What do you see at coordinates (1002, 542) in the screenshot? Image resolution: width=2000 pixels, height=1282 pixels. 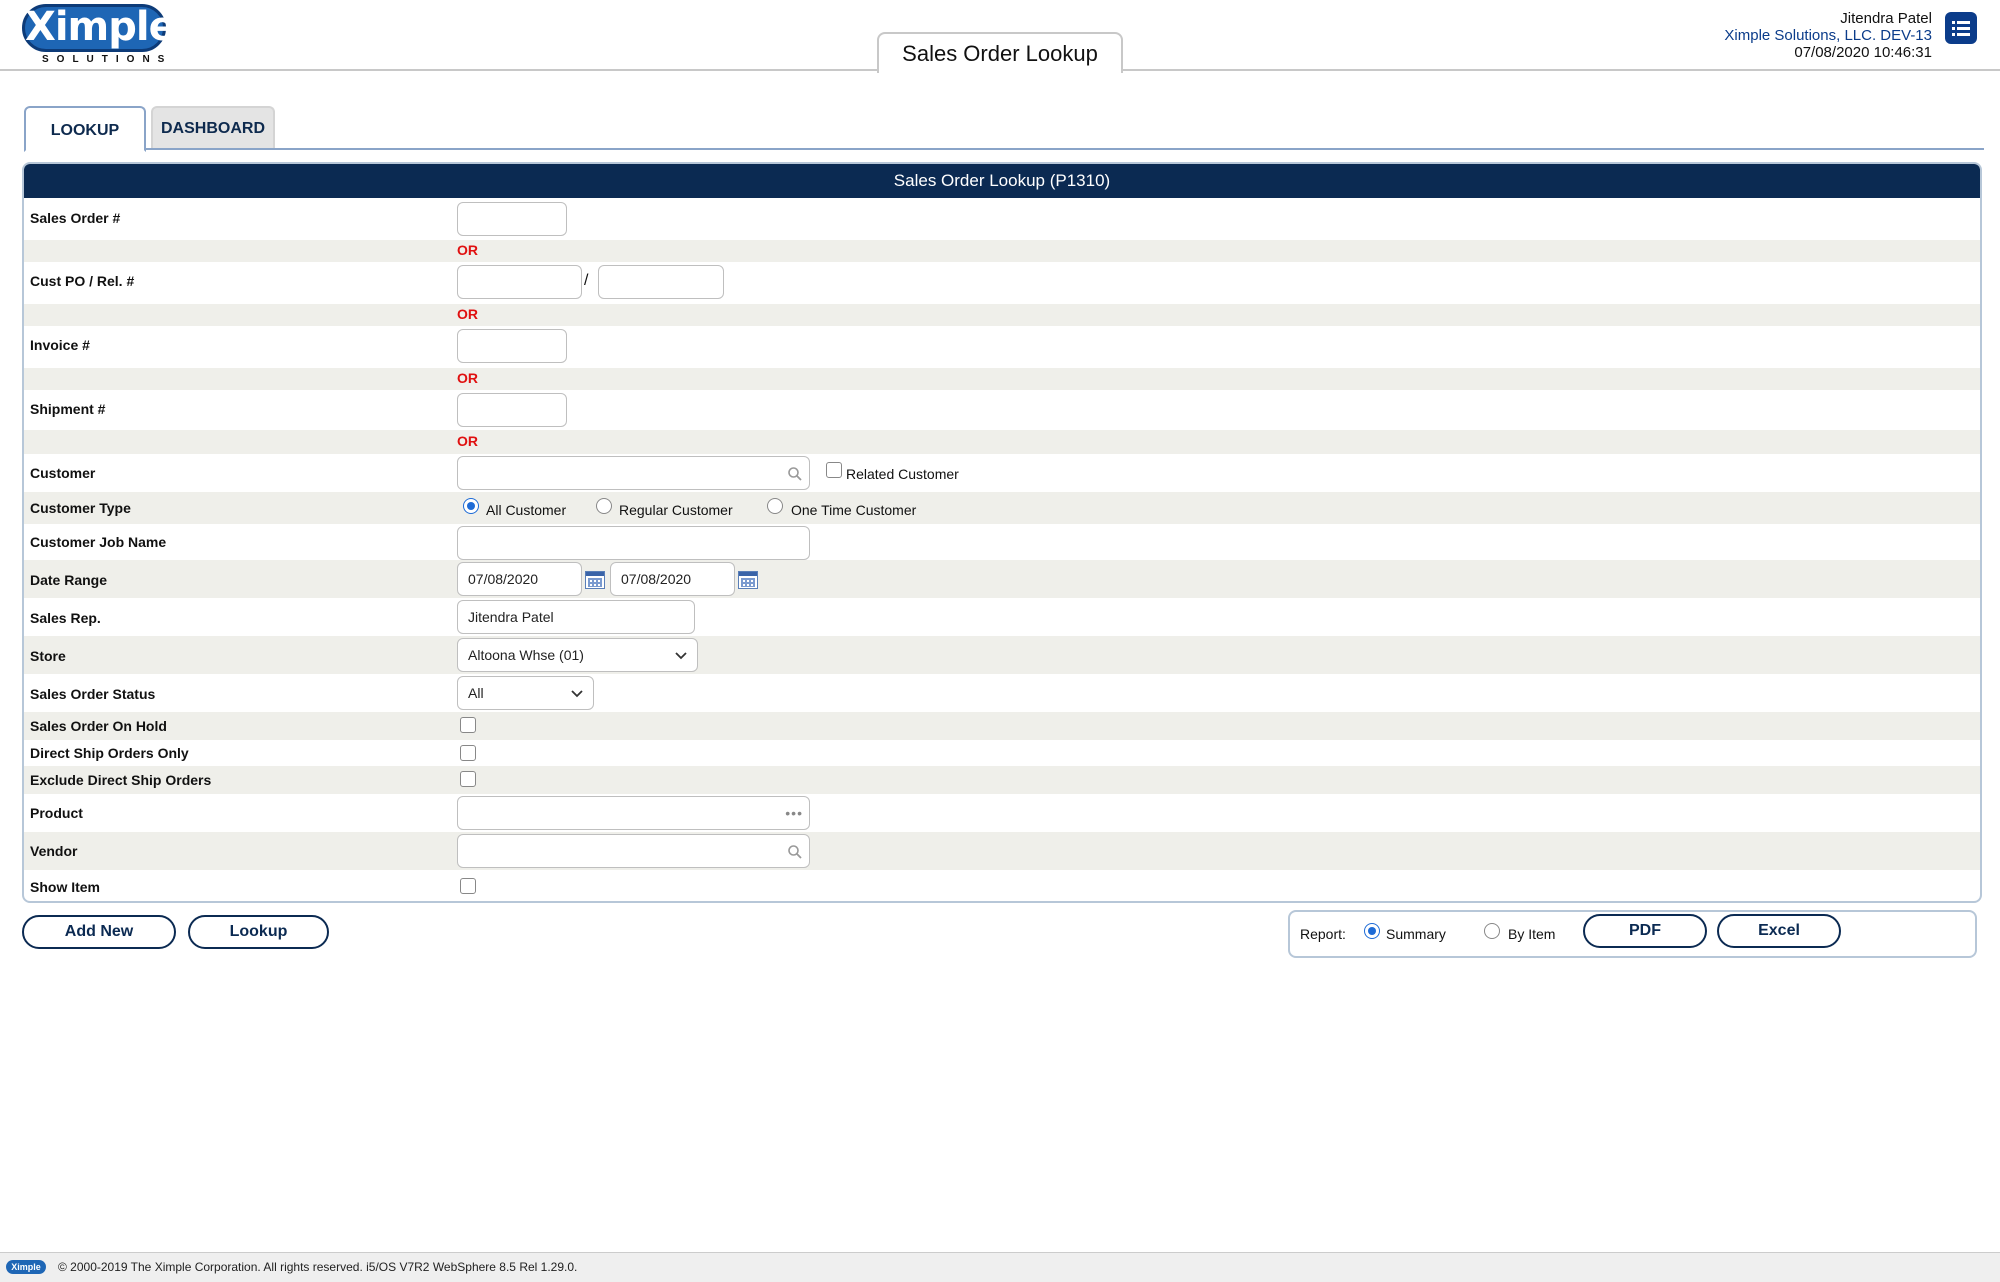 I see `row-job-name: Customer Job Name` at bounding box center [1002, 542].